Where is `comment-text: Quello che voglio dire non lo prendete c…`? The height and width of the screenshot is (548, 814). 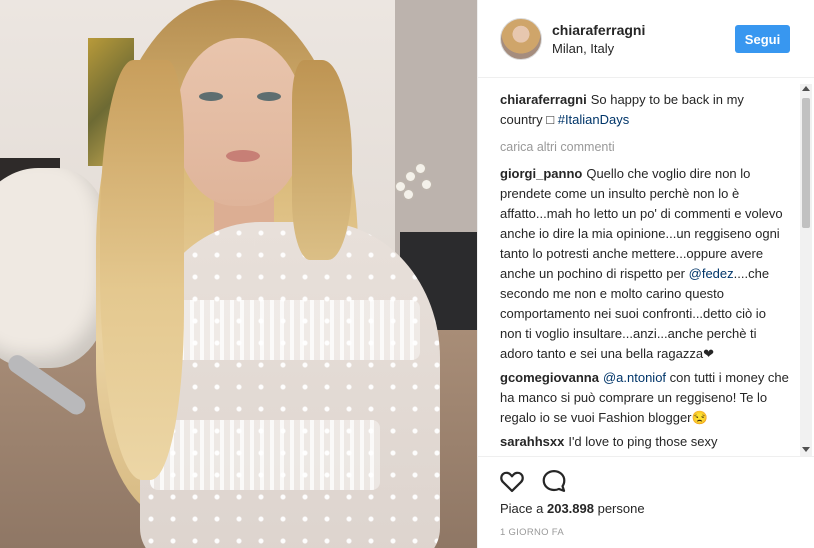
comment-text: Quello che voglio dire non lo prendete c… is located at coordinates (641, 223).